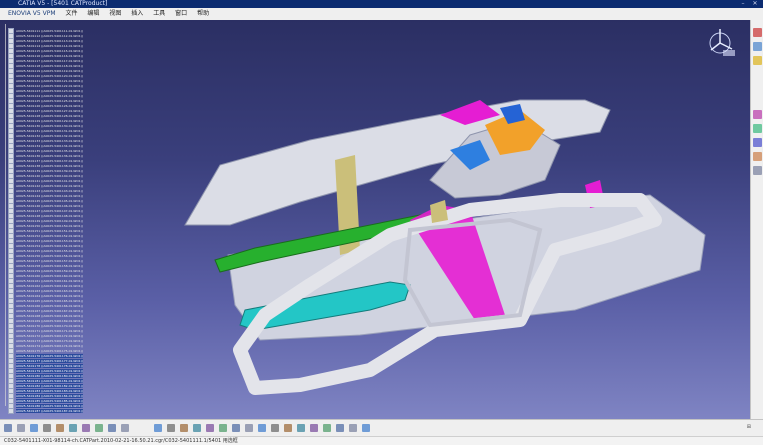 The image size is (763, 445). What do you see at coordinates (236, 428) in the screenshot?
I see `zoom-out-icon` at bounding box center [236, 428].